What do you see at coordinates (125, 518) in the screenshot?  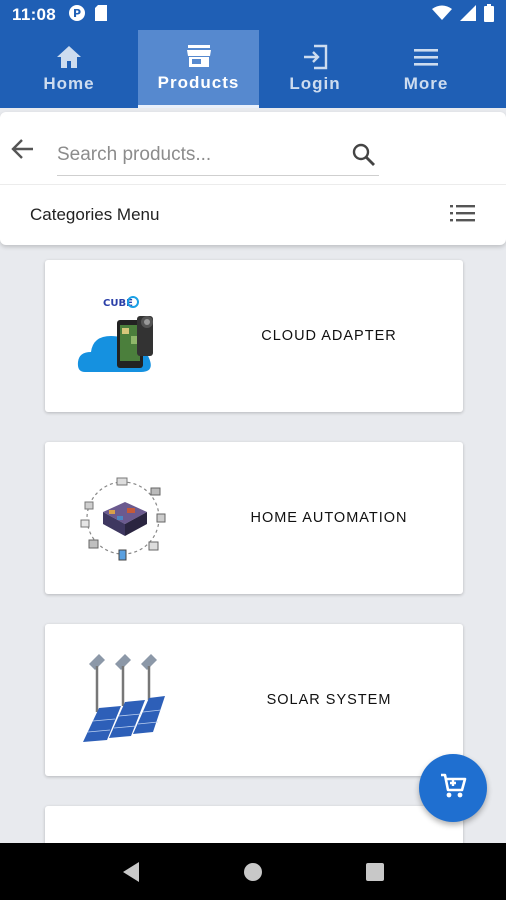 I see `home-automation-image` at bounding box center [125, 518].